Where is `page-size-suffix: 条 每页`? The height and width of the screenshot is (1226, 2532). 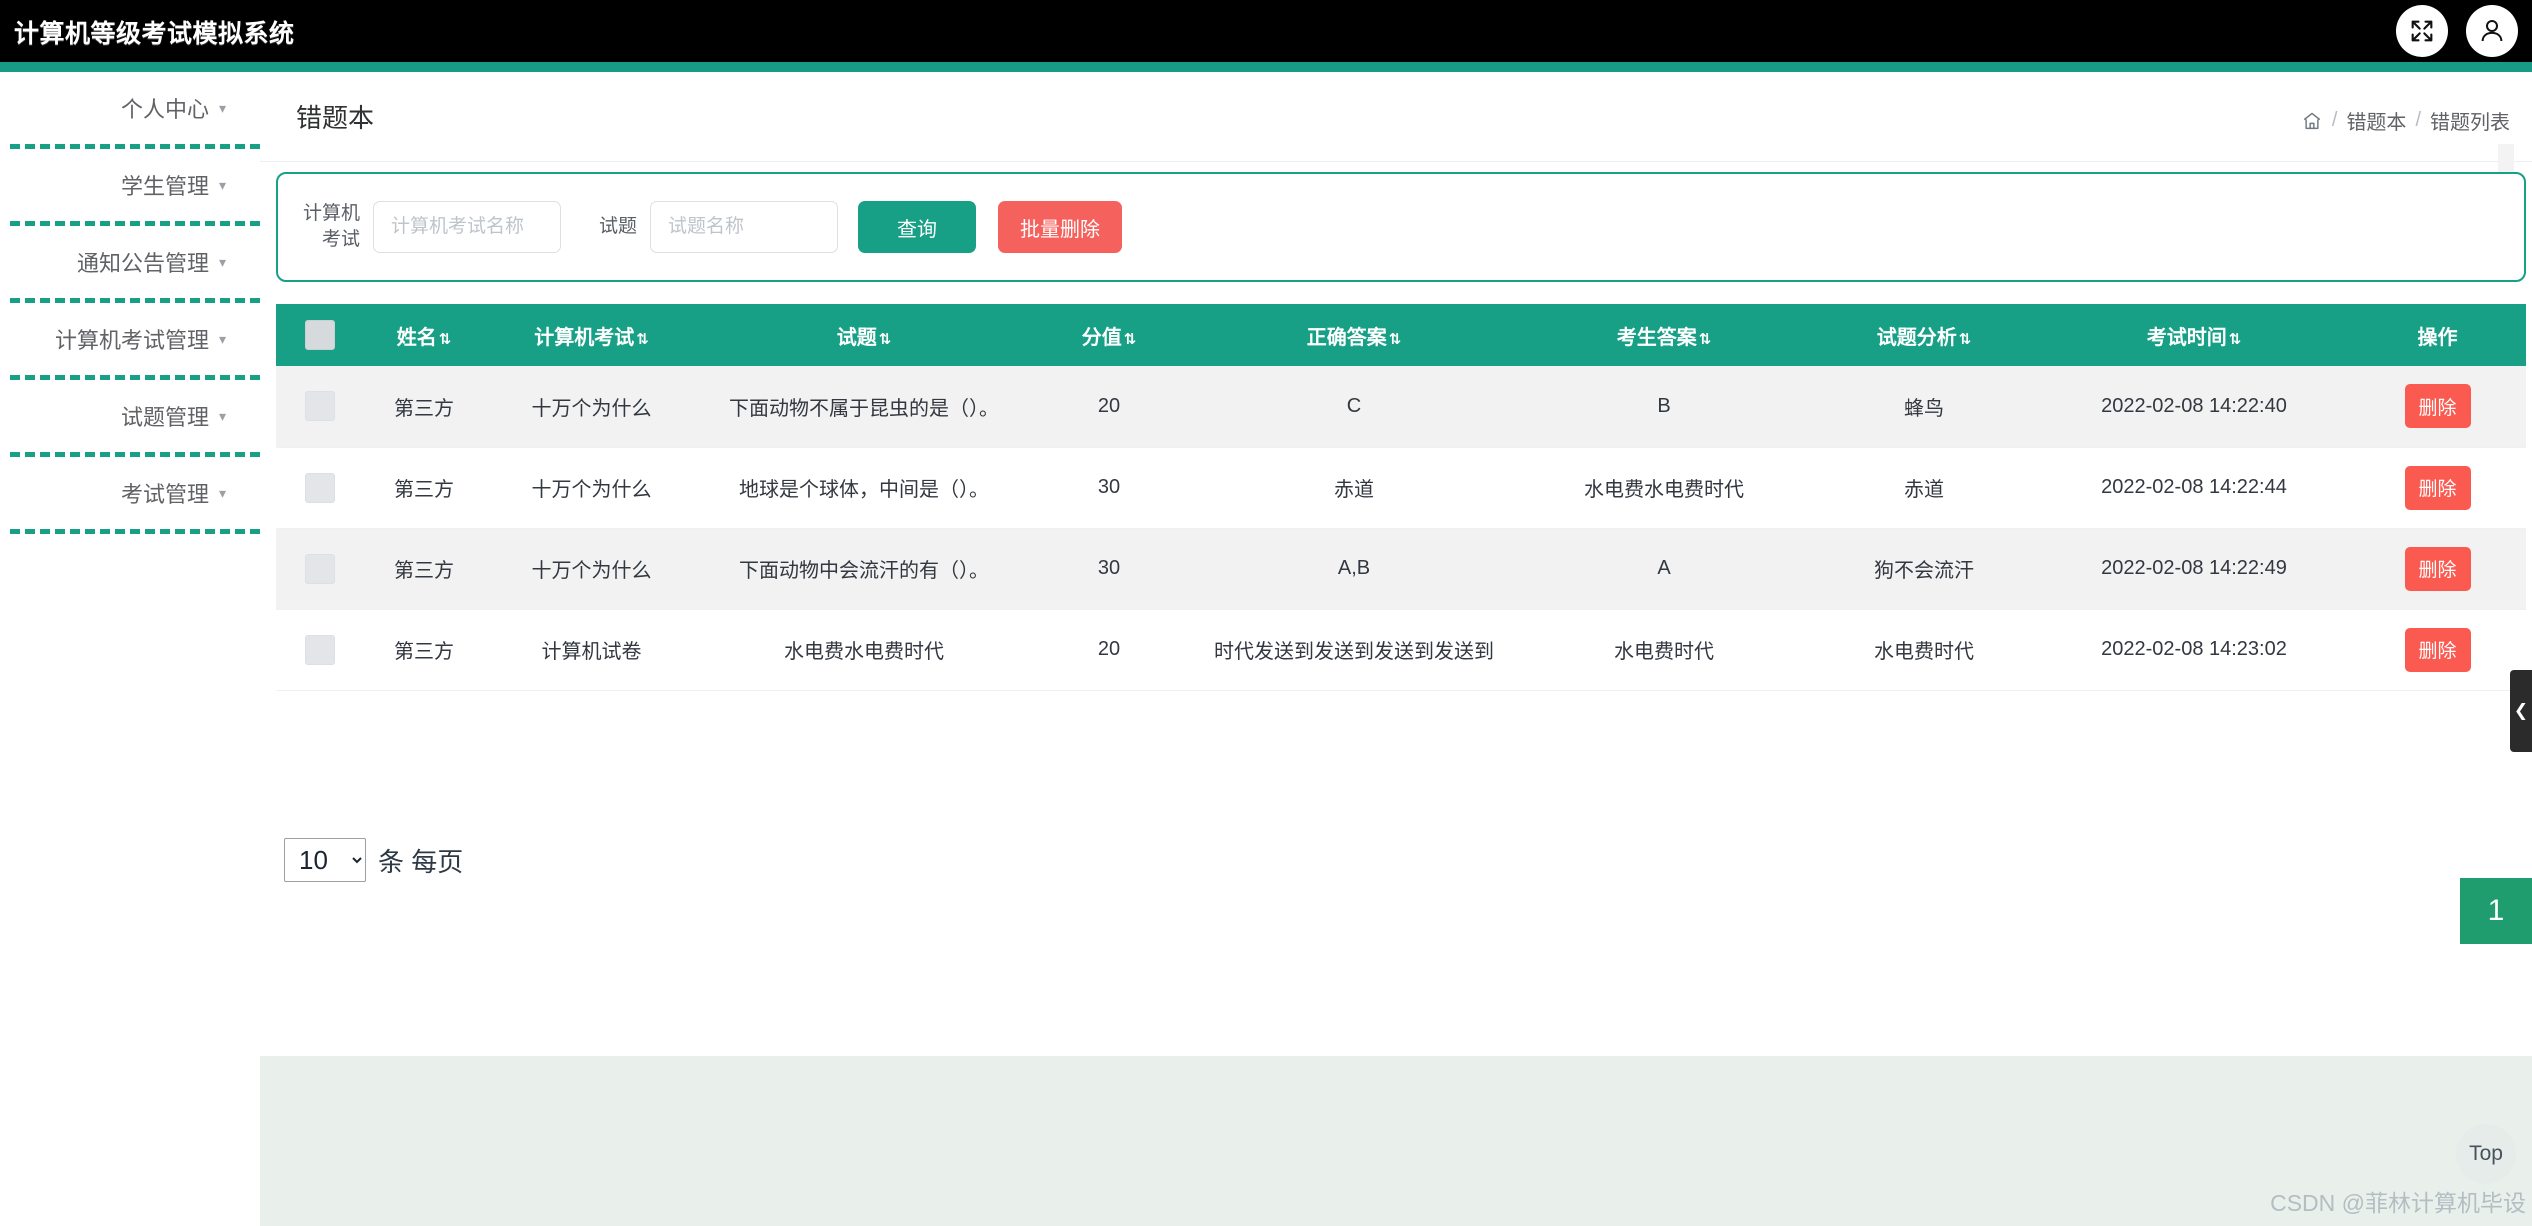 page-size-suffix: 条 每页 is located at coordinates (421, 861).